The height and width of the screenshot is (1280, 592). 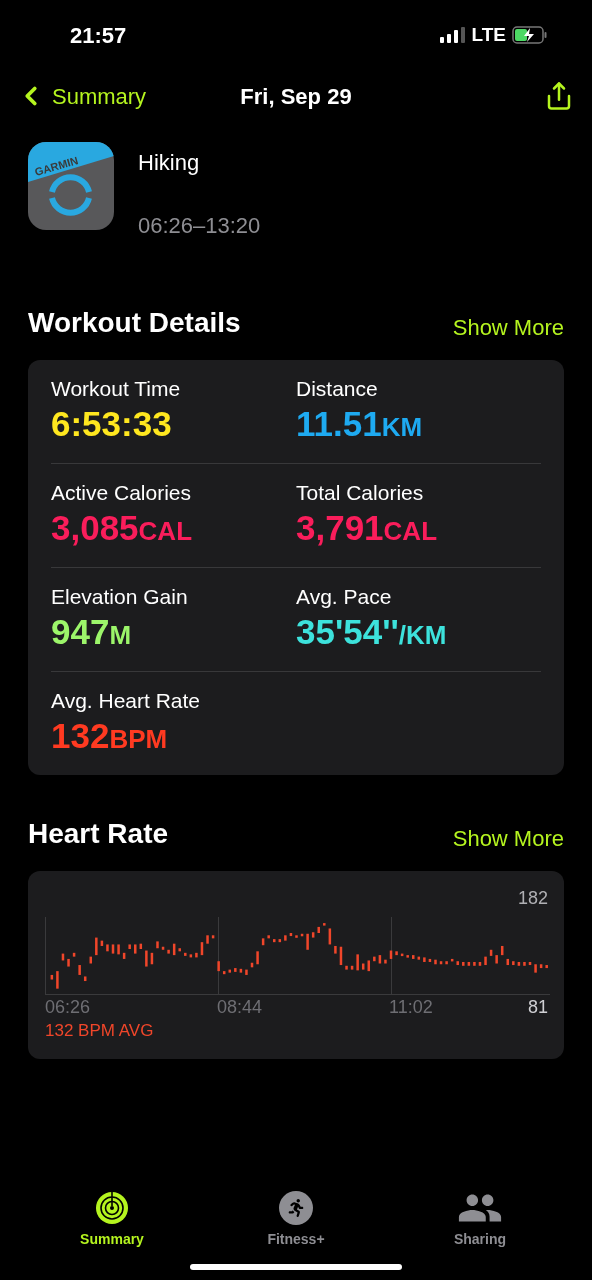 What do you see at coordinates (344, 597) in the screenshot?
I see `metric-label: Avg. Pace` at bounding box center [344, 597].